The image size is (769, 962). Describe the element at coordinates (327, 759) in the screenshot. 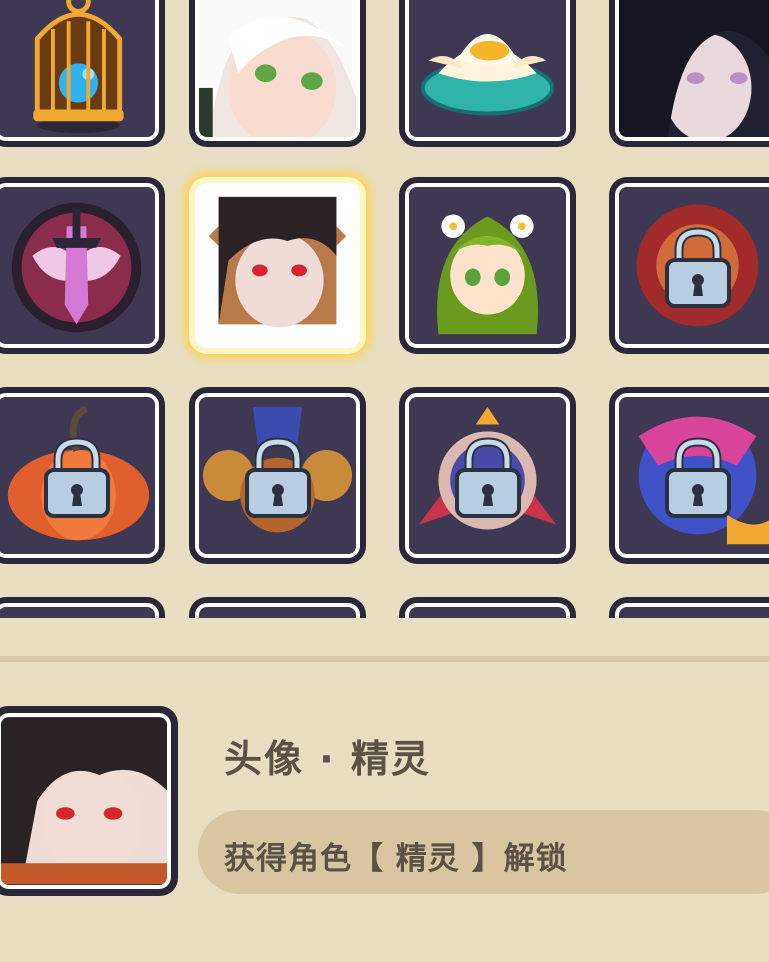

I see `avatar-title: 头像 · 精灵` at that location.